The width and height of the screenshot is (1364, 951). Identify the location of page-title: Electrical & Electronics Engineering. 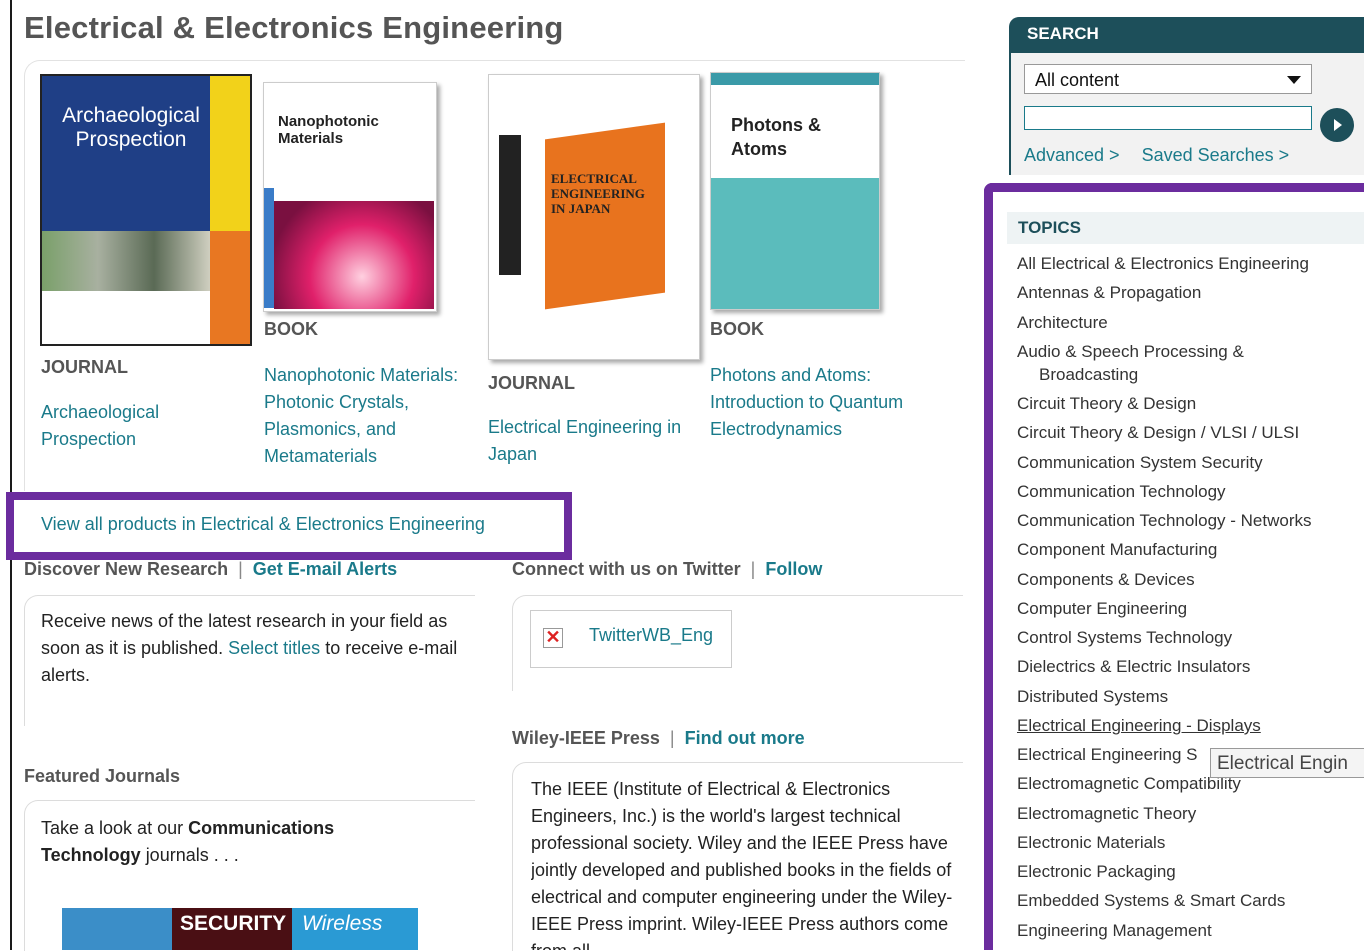
(294, 27).